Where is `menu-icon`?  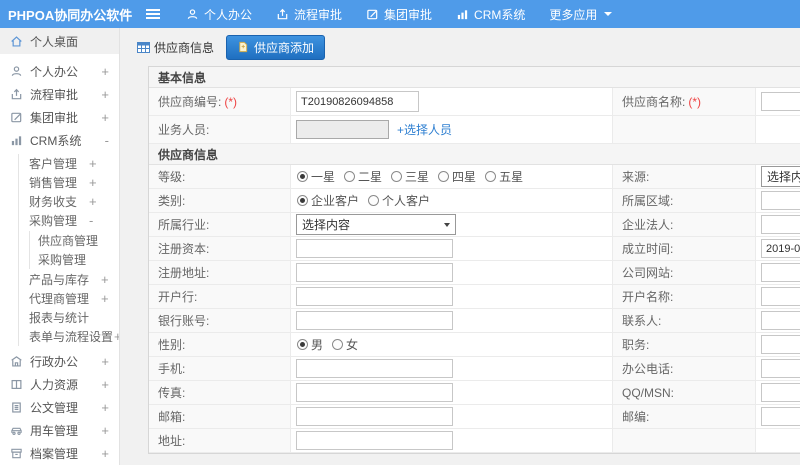 menu-icon is located at coordinates (153, 14).